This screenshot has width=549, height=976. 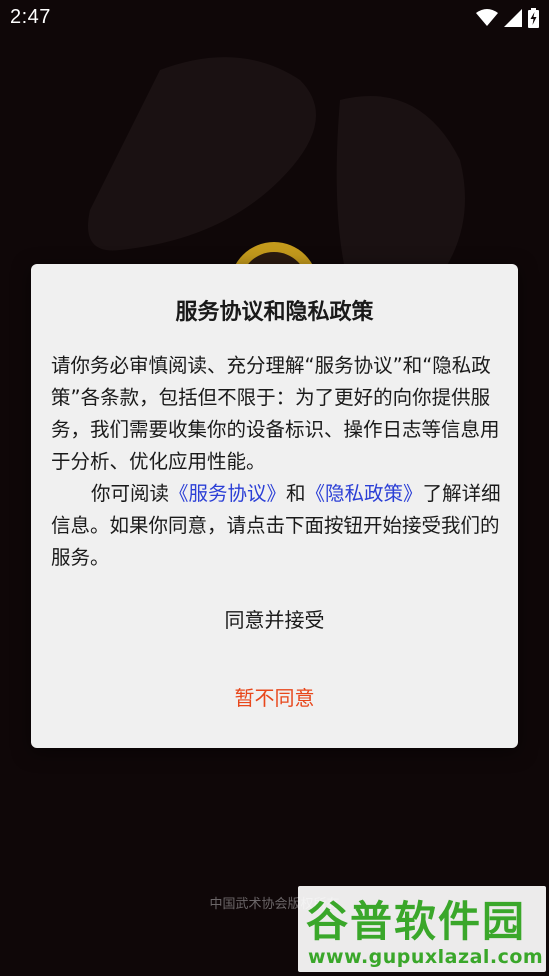 I want to click on cell-signal-icon, so click(x=513, y=18).